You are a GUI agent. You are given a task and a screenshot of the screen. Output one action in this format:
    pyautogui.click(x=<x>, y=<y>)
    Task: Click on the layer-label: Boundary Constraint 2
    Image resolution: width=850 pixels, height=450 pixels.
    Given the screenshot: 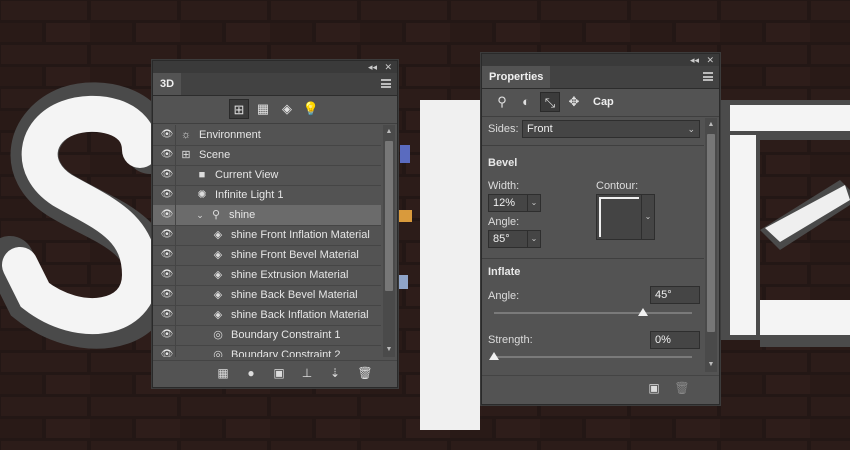 What is the action you would take?
    pyautogui.click(x=286, y=353)
    